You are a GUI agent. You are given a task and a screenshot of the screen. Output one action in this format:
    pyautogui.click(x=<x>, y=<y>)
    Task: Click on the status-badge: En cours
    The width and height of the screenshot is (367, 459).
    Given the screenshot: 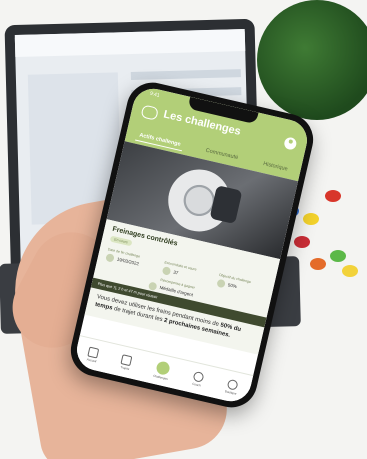 What is the action you would take?
    pyautogui.click(x=121, y=241)
    